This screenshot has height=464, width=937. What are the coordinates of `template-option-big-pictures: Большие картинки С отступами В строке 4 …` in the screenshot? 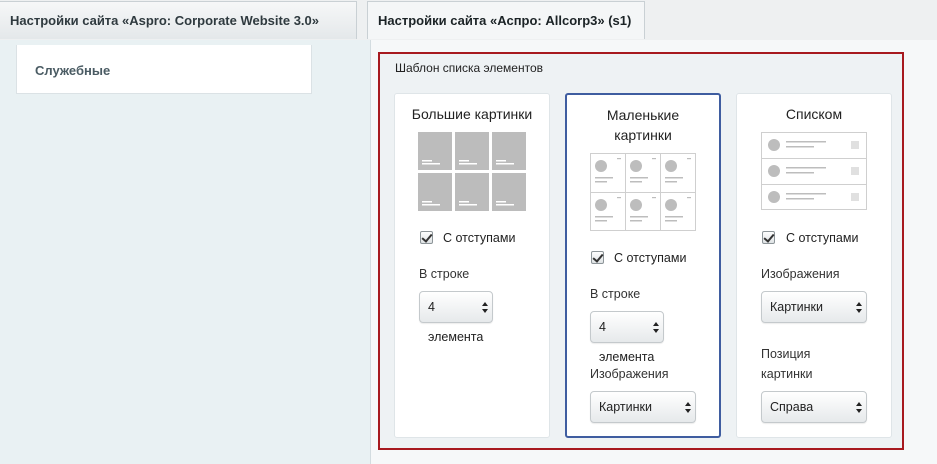 It's located at (472, 265).